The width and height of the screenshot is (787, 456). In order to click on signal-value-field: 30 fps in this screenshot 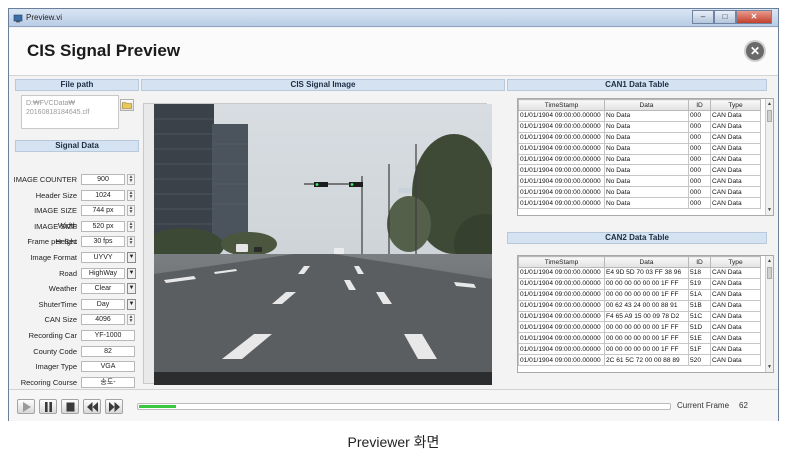, I will do `click(103, 242)`.